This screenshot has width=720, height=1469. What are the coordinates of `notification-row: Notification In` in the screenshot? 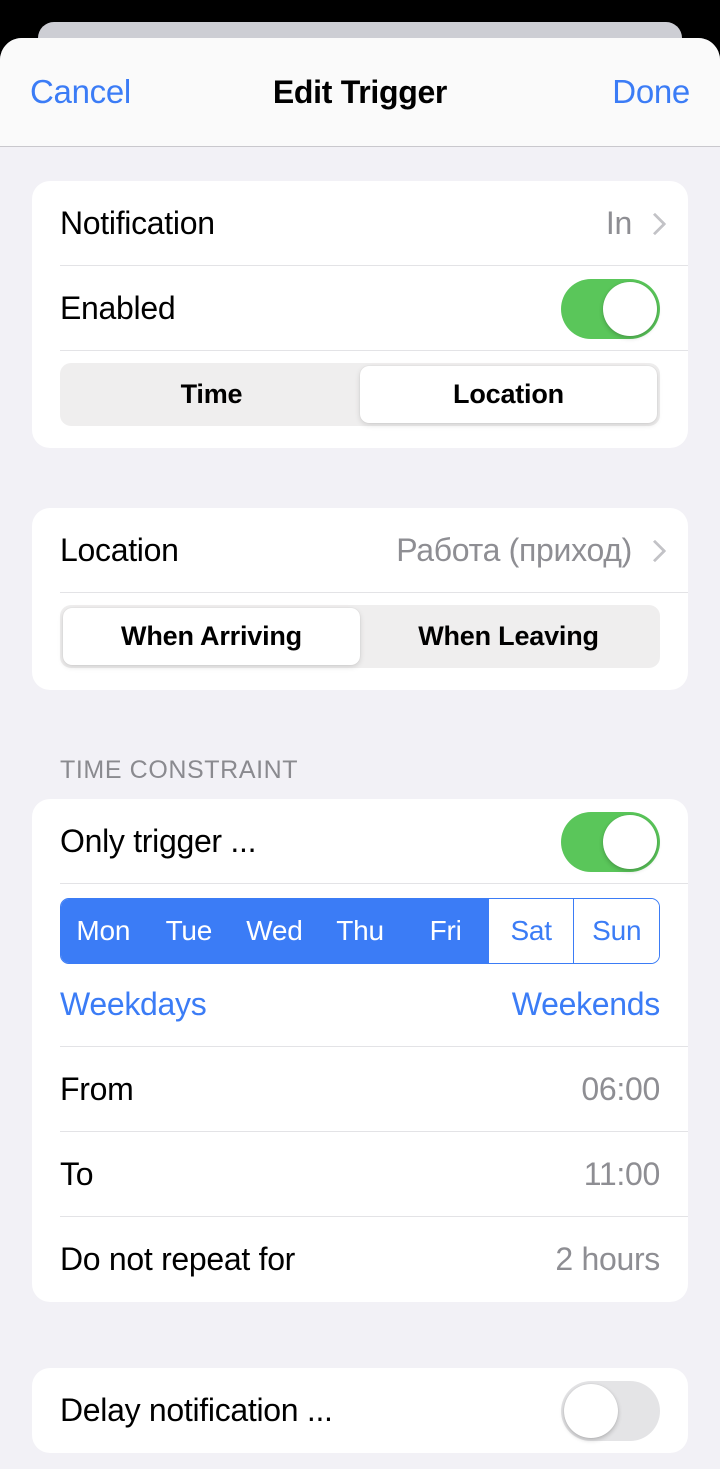 It's located at (360, 223).